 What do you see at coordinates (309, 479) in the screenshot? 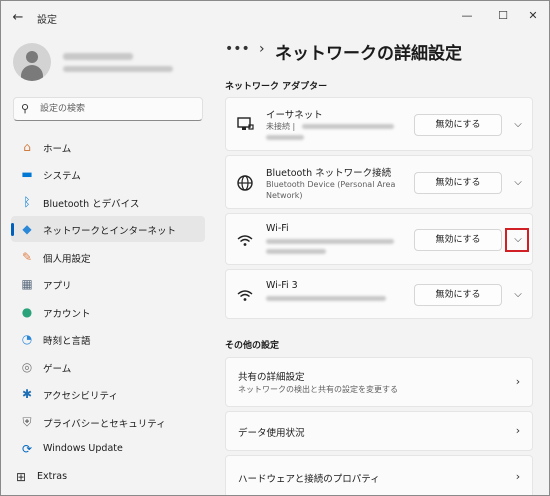
I see `setting-title: ハードウェアと接続のプロパティ` at bounding box center [309, 479].